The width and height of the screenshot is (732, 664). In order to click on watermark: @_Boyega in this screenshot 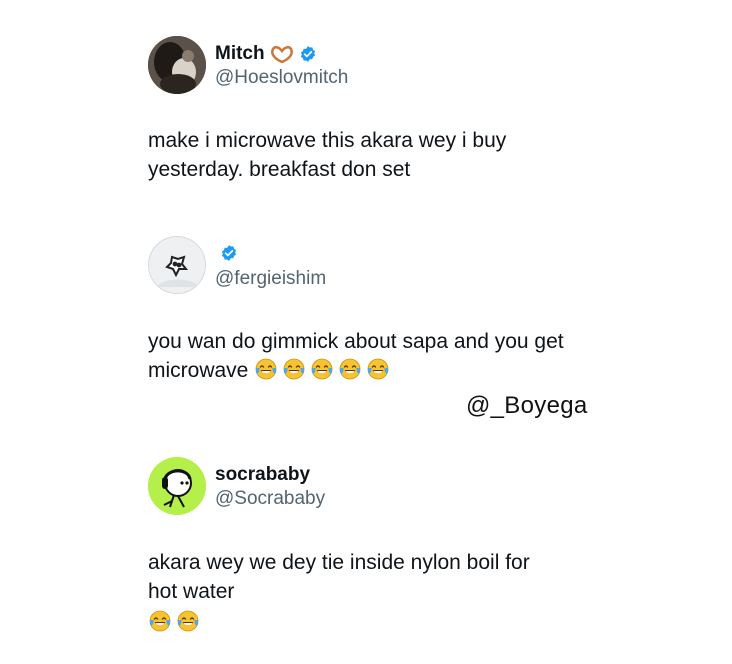, I will do `click(527, 405)`.